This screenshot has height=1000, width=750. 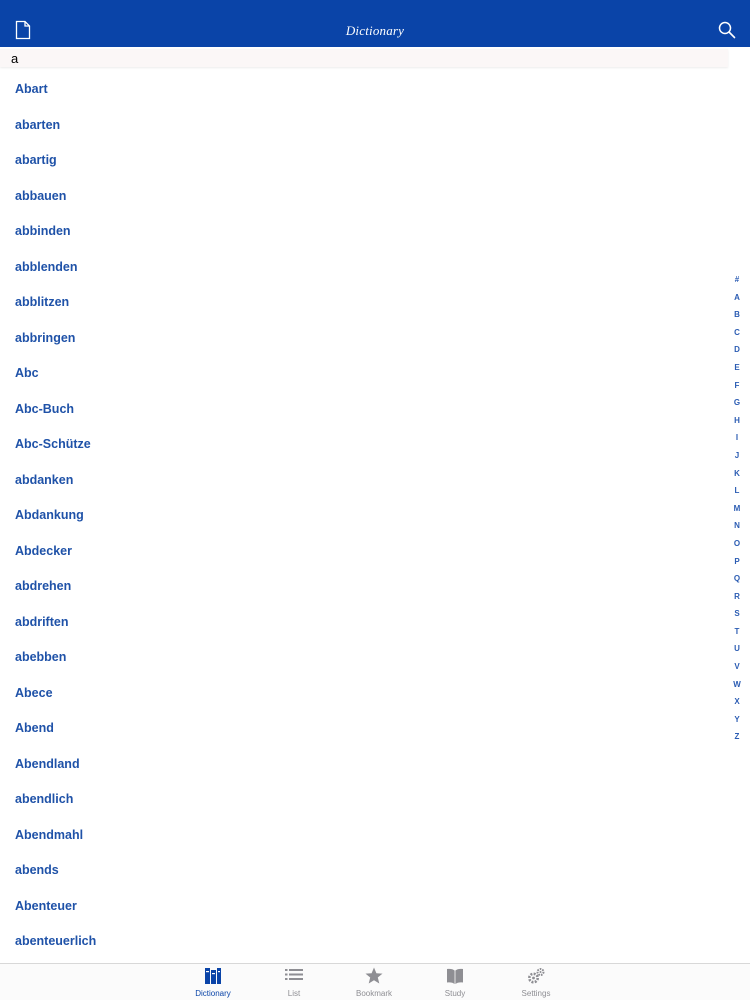 What do you see at coordinates (362, 800) in the screenshot?
I see `list-item: abendlich` at bounding box center [362, 800].